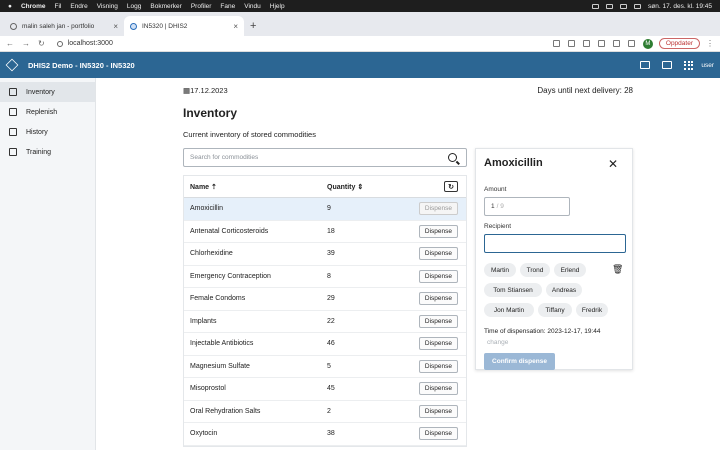 This screenshot has width=720, height=450. I want to click on sidebar-item-label: Training, so click(39, 152).